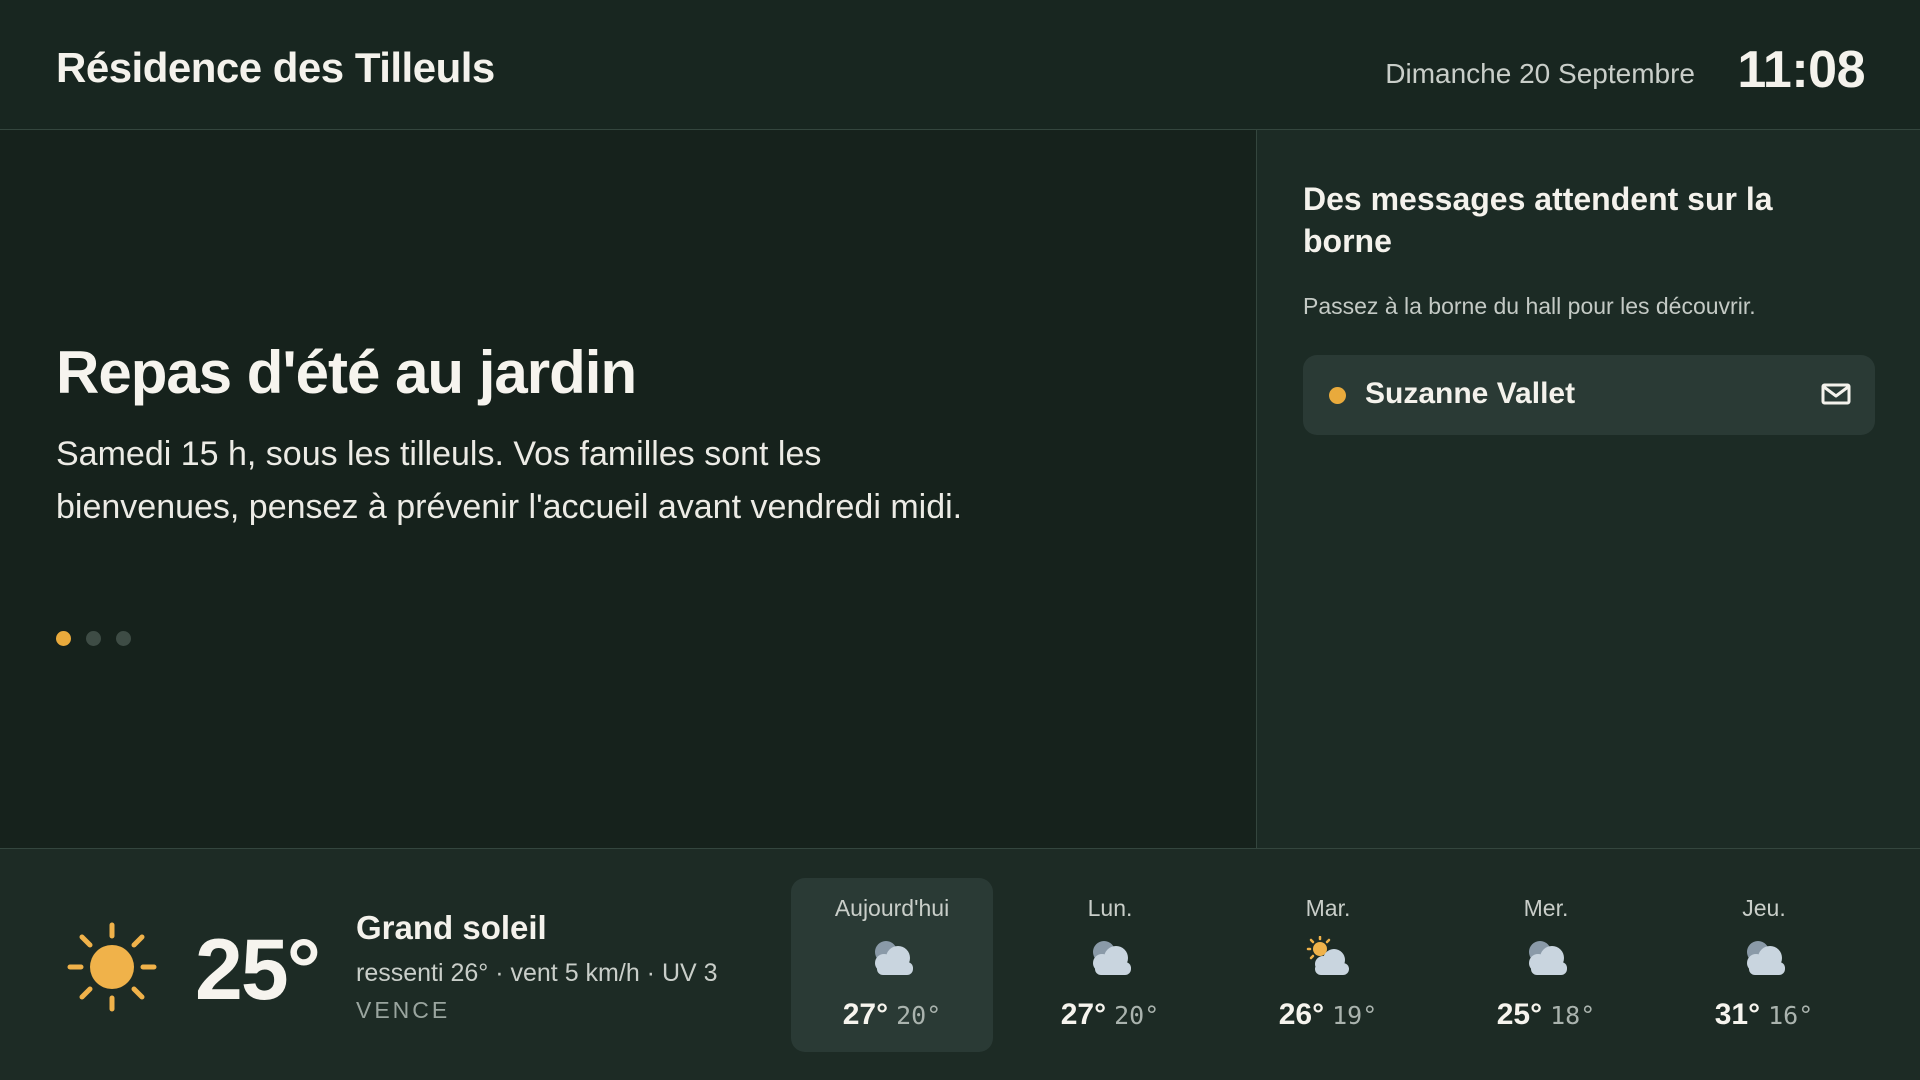  Describe the element at coordinates (1355, 1015) in the screenshot. I see `forecast-low: 19°` at that location.